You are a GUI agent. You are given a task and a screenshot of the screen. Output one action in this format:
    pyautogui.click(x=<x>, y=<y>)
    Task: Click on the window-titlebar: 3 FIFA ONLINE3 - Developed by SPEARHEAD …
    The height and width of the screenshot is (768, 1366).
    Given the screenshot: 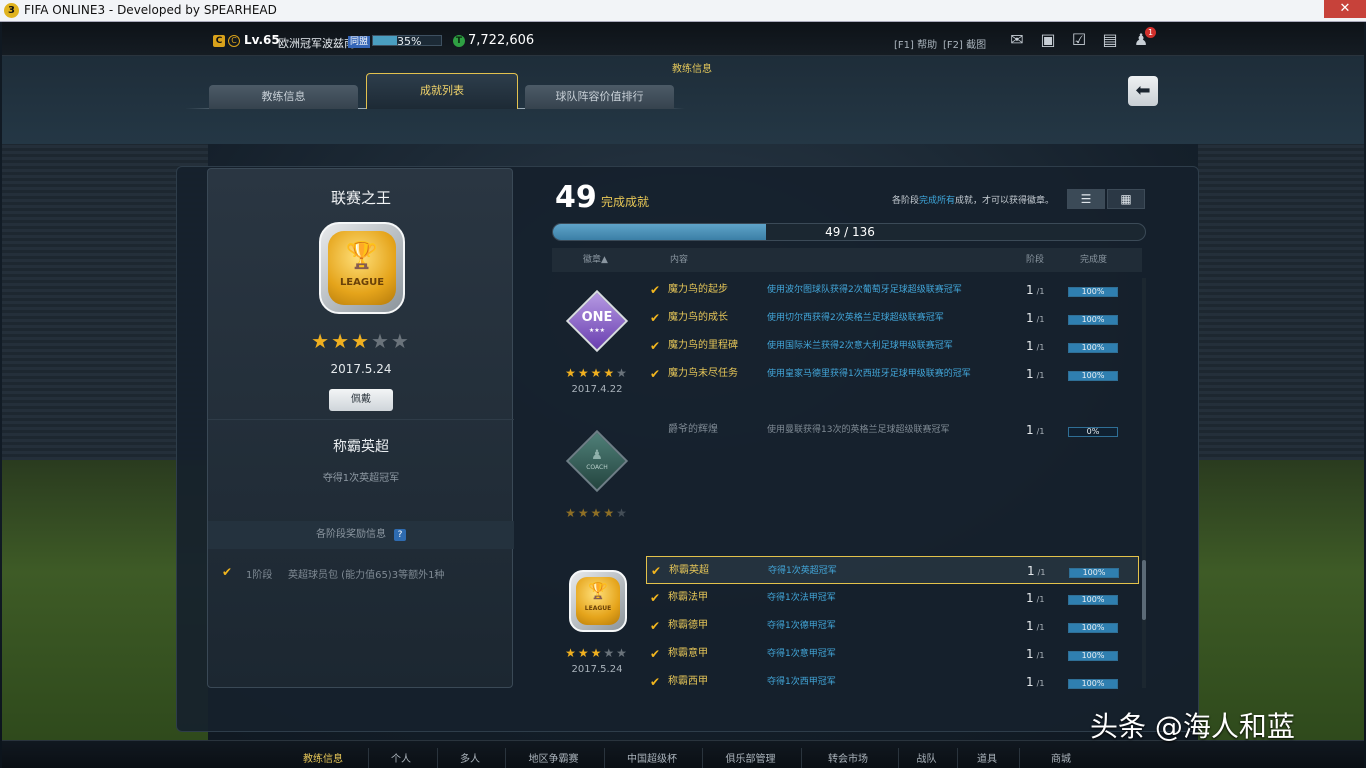 What is the action you would take?
    pyautogui.click(x=683, y=11)
    